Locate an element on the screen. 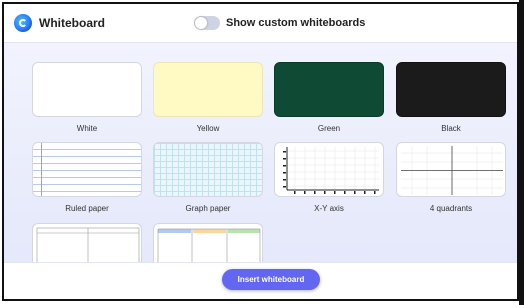 Image resolution: width=524 pixels, height=305 pixels. insert-whiteboard-button: Insert whiteboard is located at coordinates (271, 279).